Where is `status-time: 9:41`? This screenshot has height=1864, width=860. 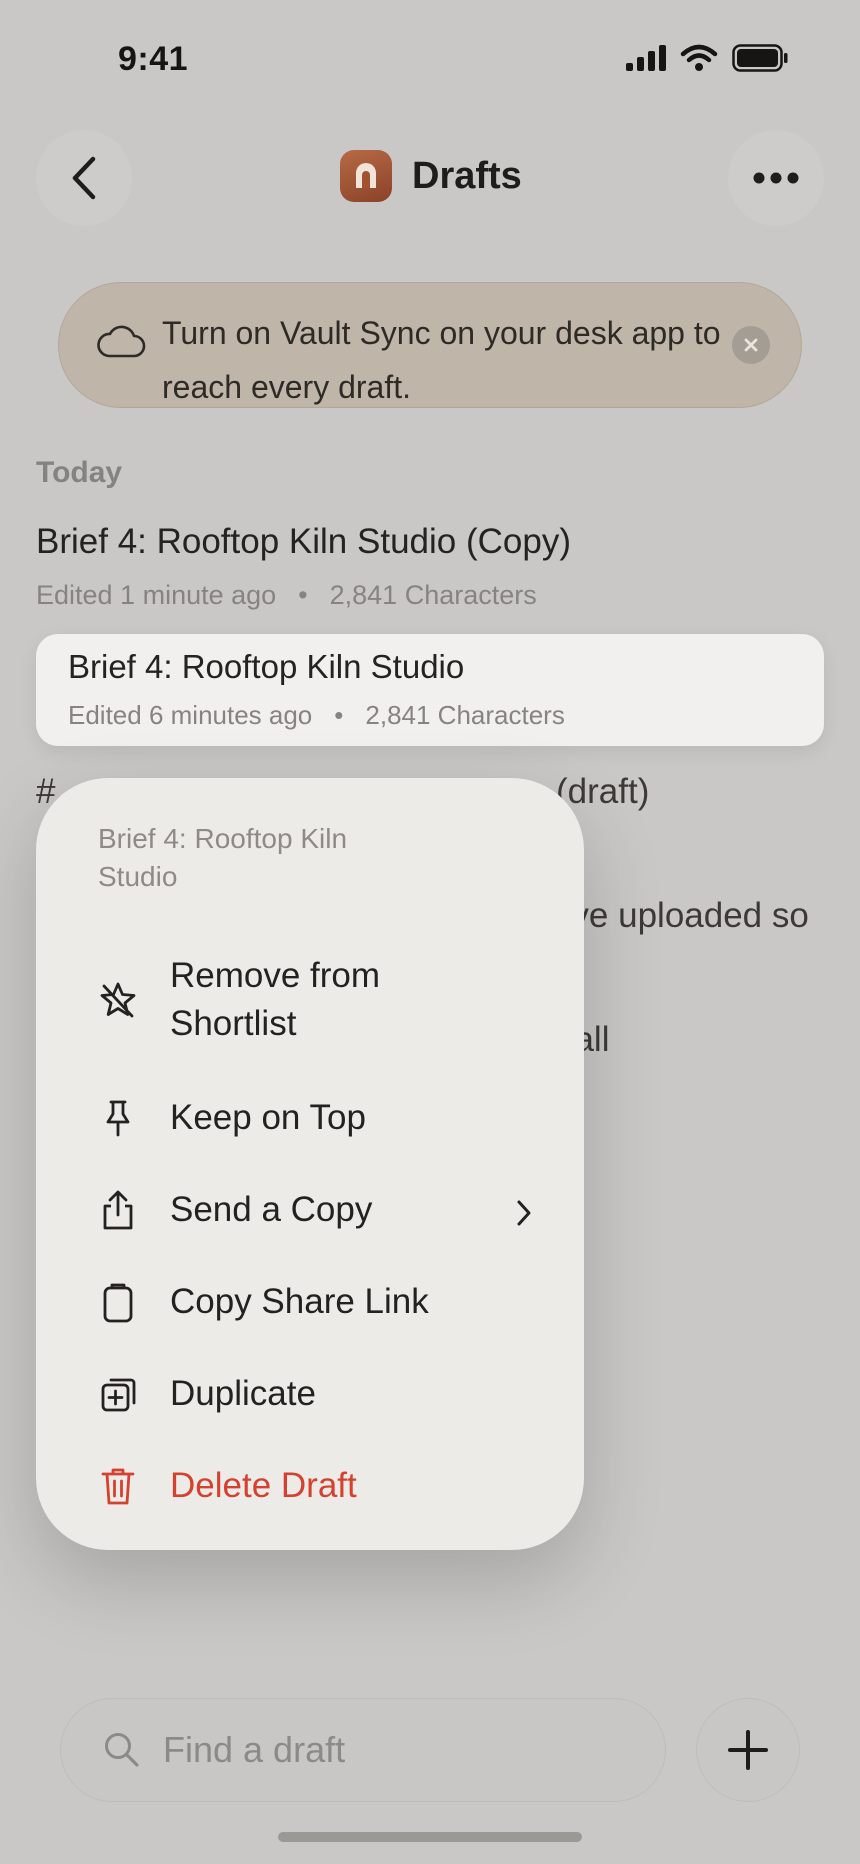 status-time: 9:41 is located at coordinates (153, 59).